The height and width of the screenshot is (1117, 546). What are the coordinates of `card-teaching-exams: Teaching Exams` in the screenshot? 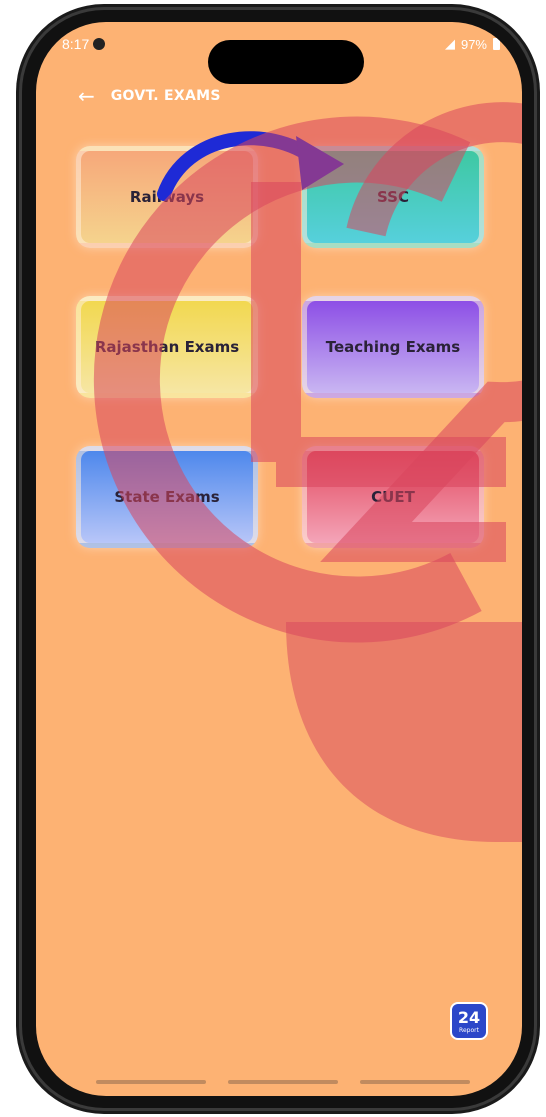 It's located at (393, 347).